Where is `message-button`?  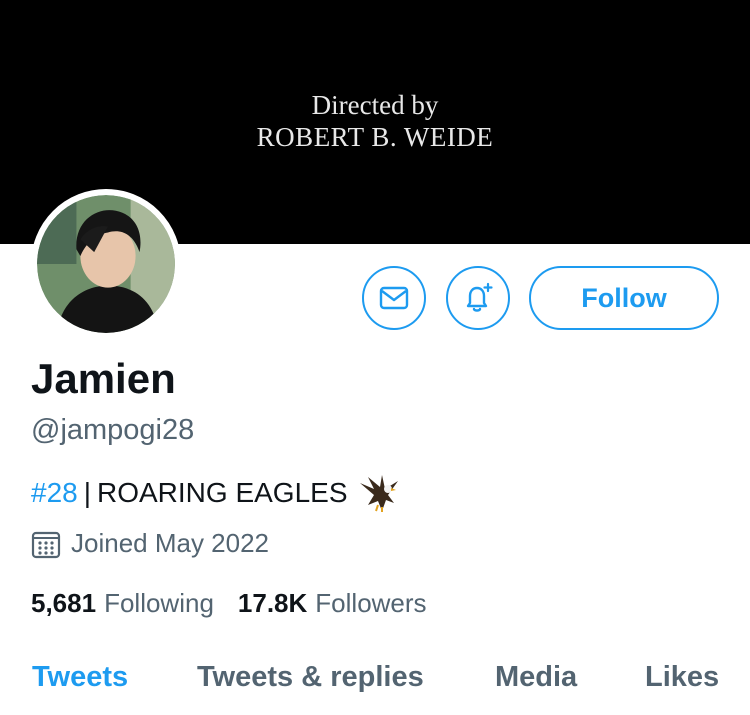
message-button is located at coordinates (394, 298).